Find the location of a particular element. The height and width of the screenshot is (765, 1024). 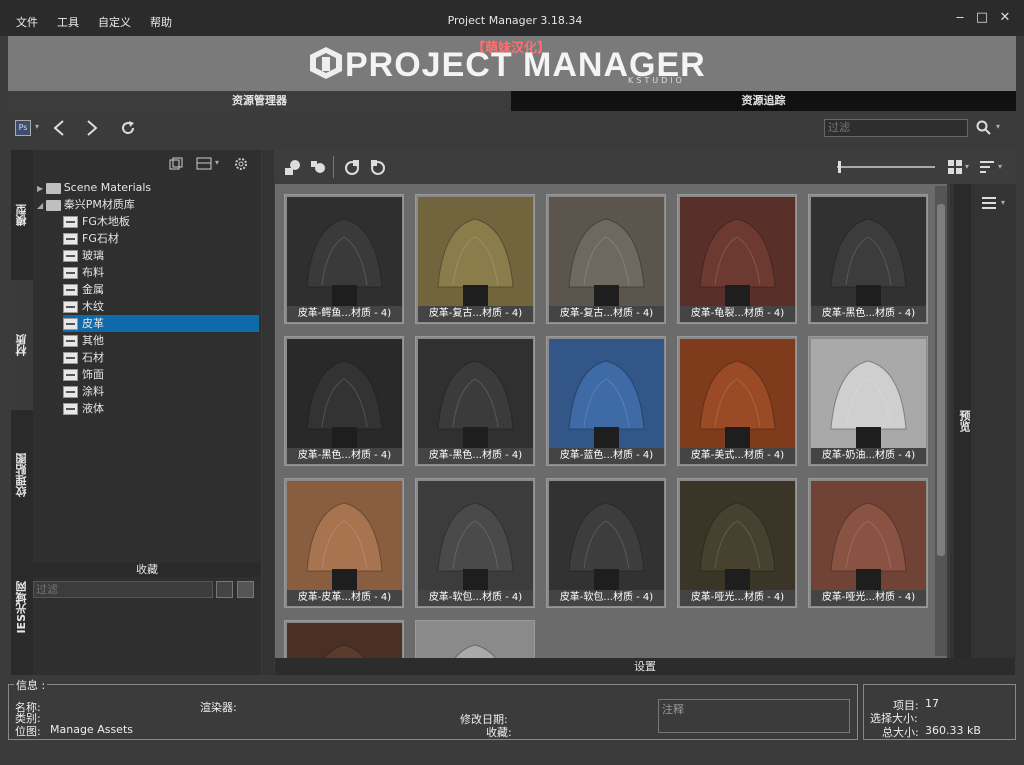

tab-materials: 材质 is located at coordinates (22, 345).